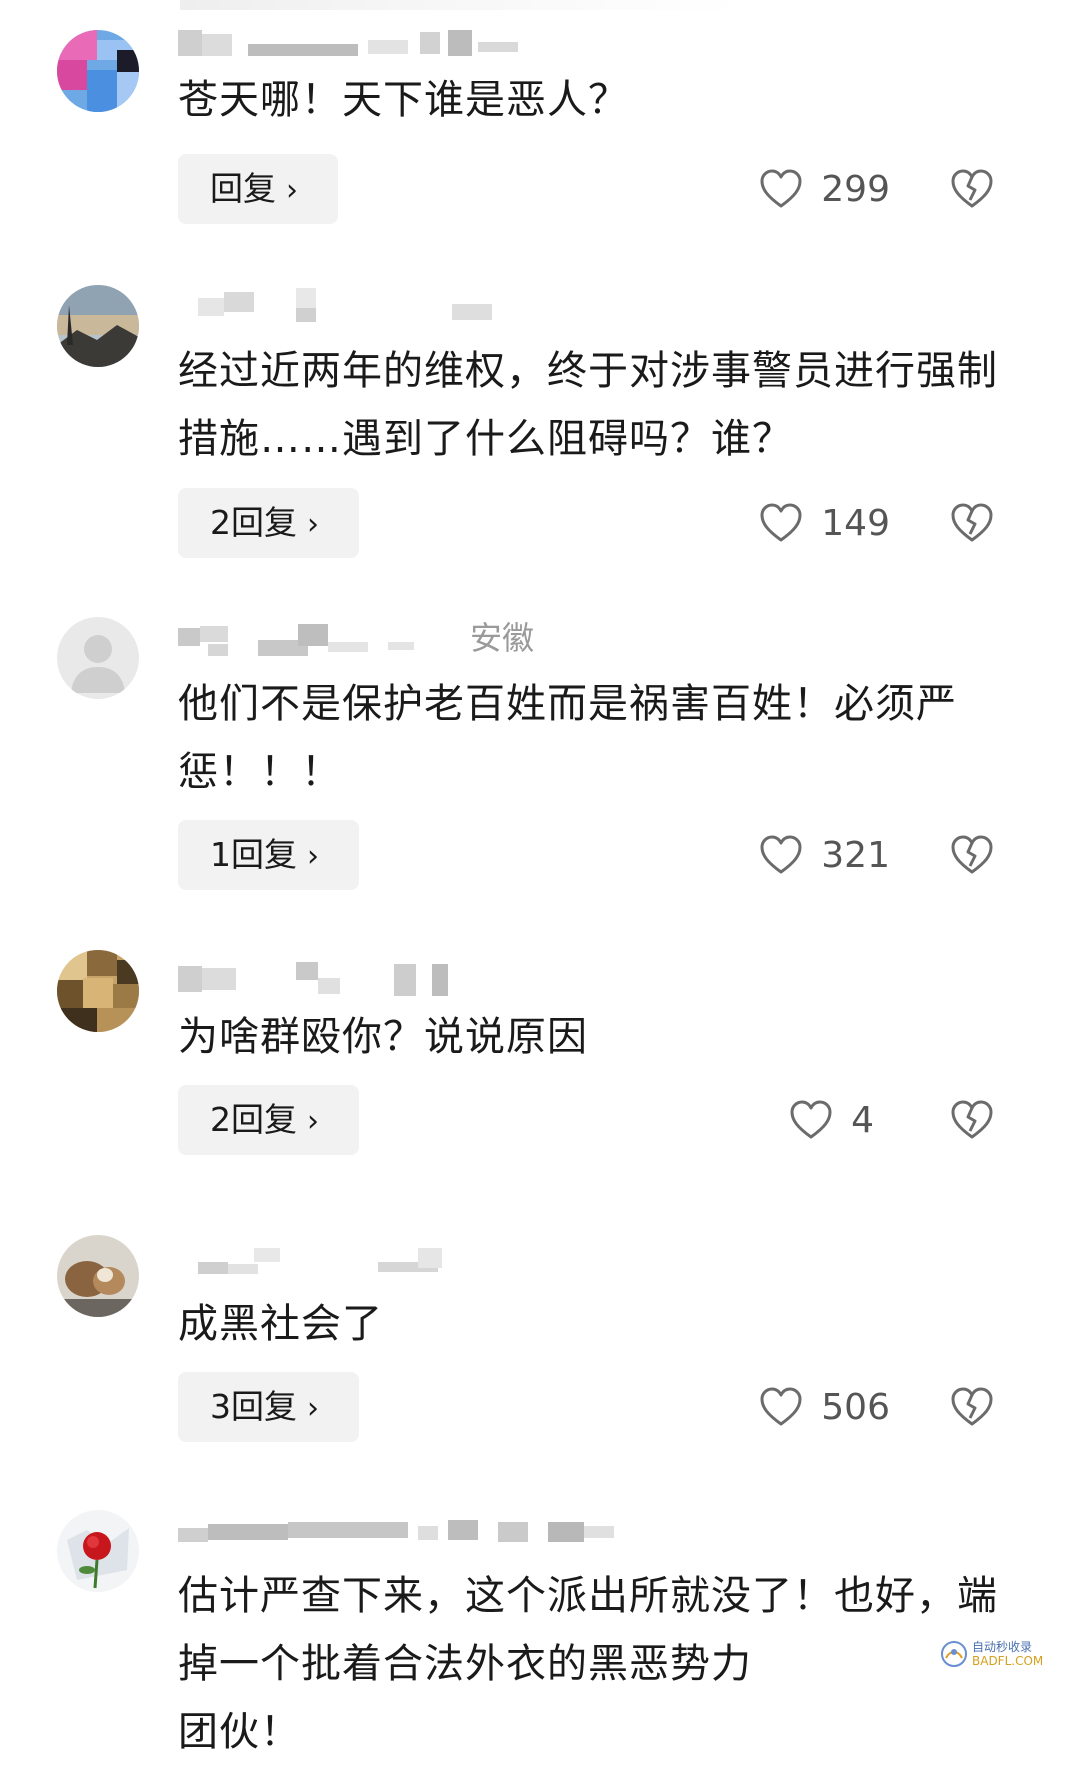 The height and width of the screenshot is (1766, 1080). I want to click on watermark: 自动秒收录 BADFL.COM, so click(991, 1654).